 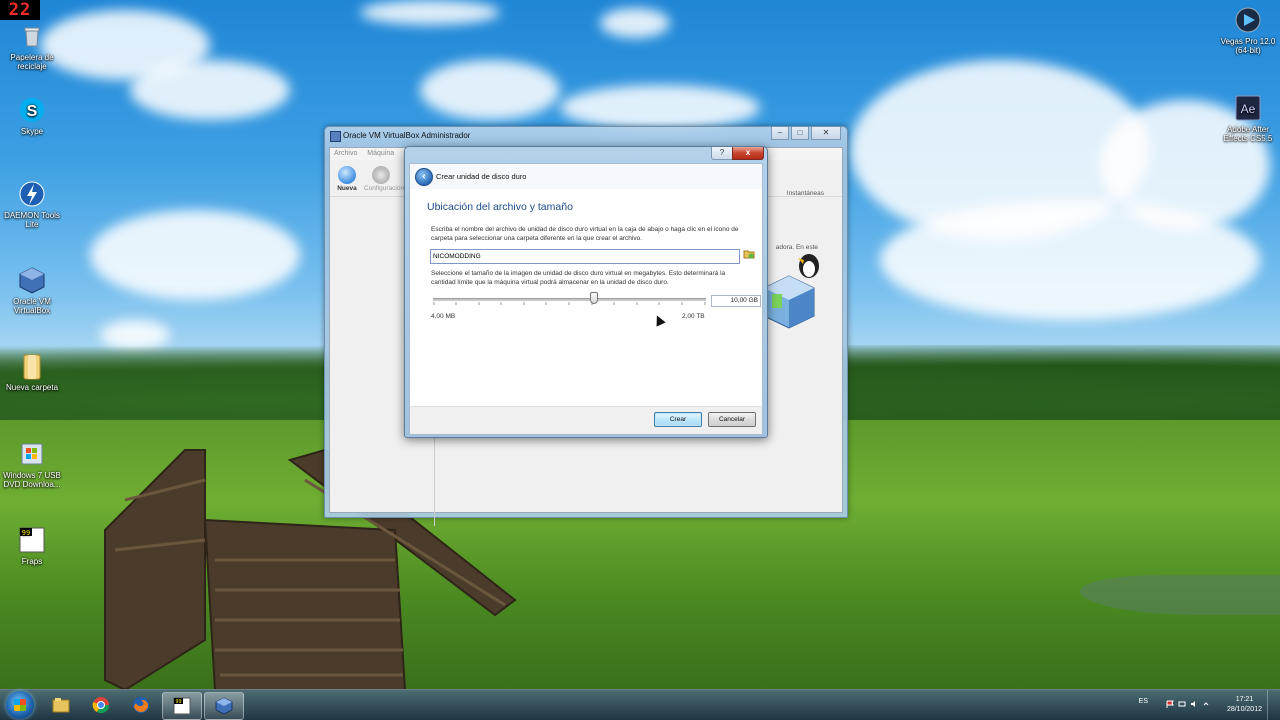 I want to click on desktop-icon-label: Skype, so click(x=32, y=131).